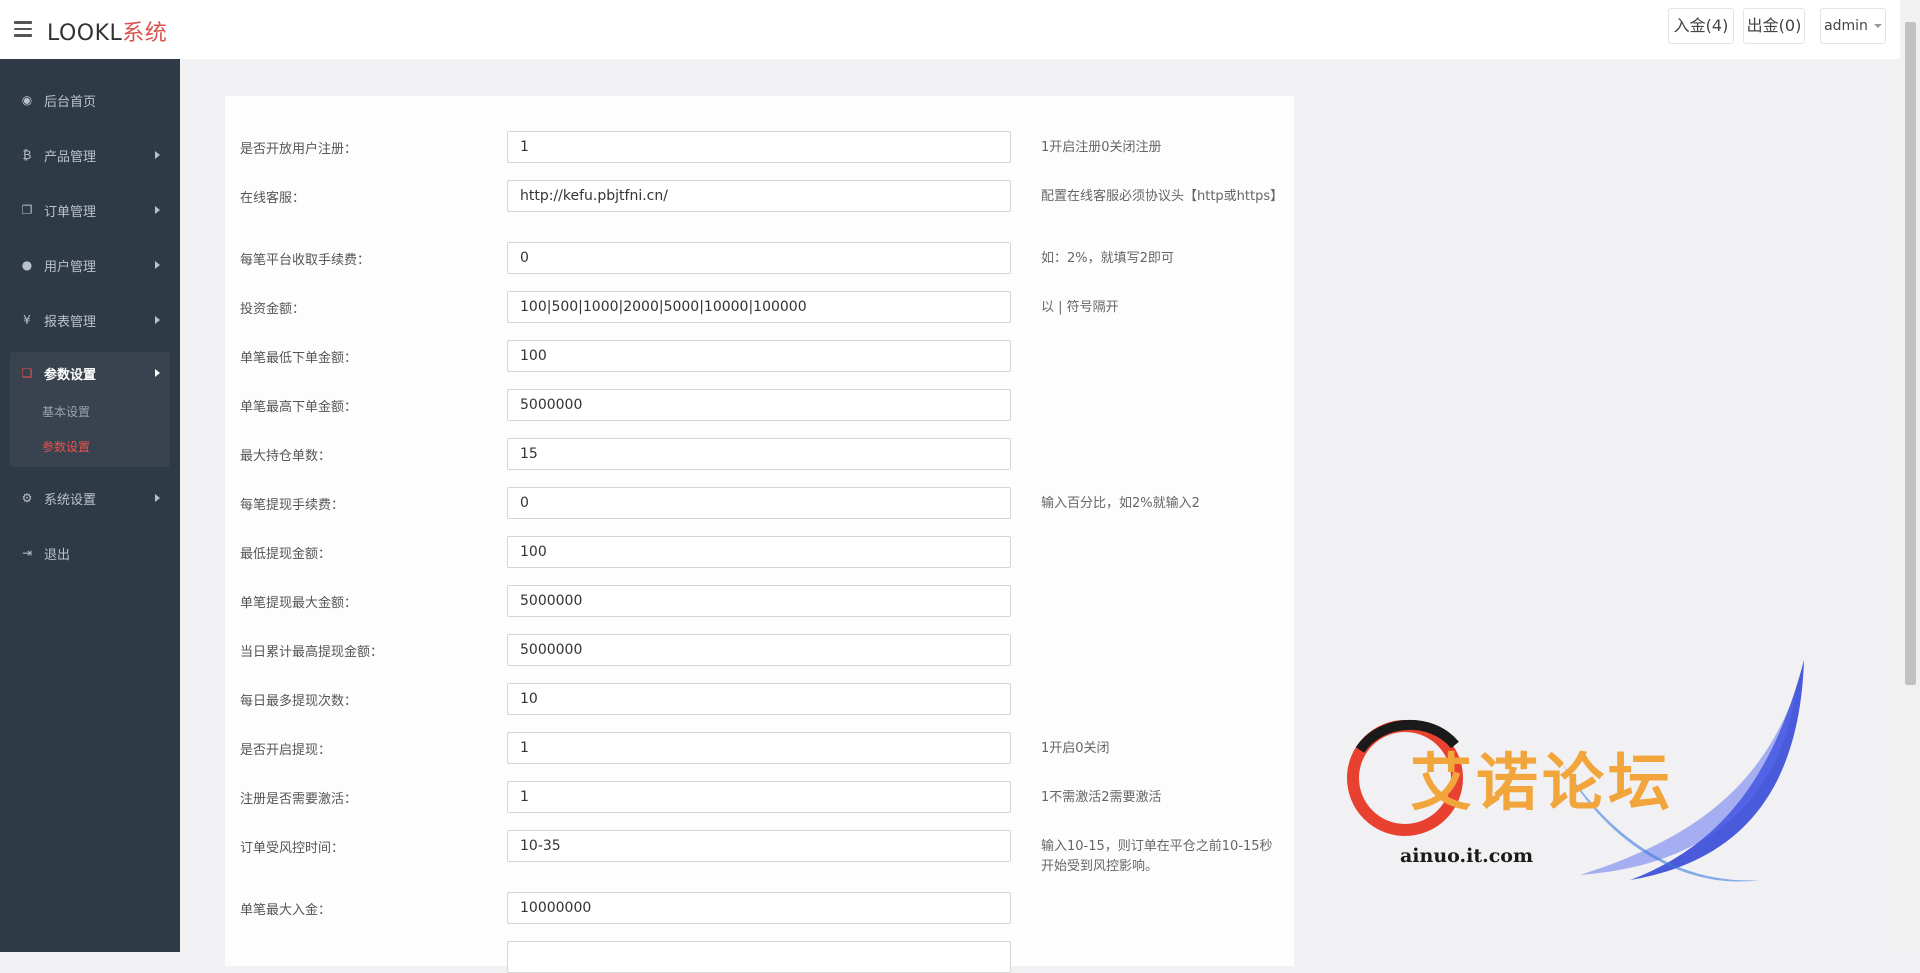  Describe the element at coordinates (759, 307) in the screenshot. I see `investment-amounts-input` at that location.